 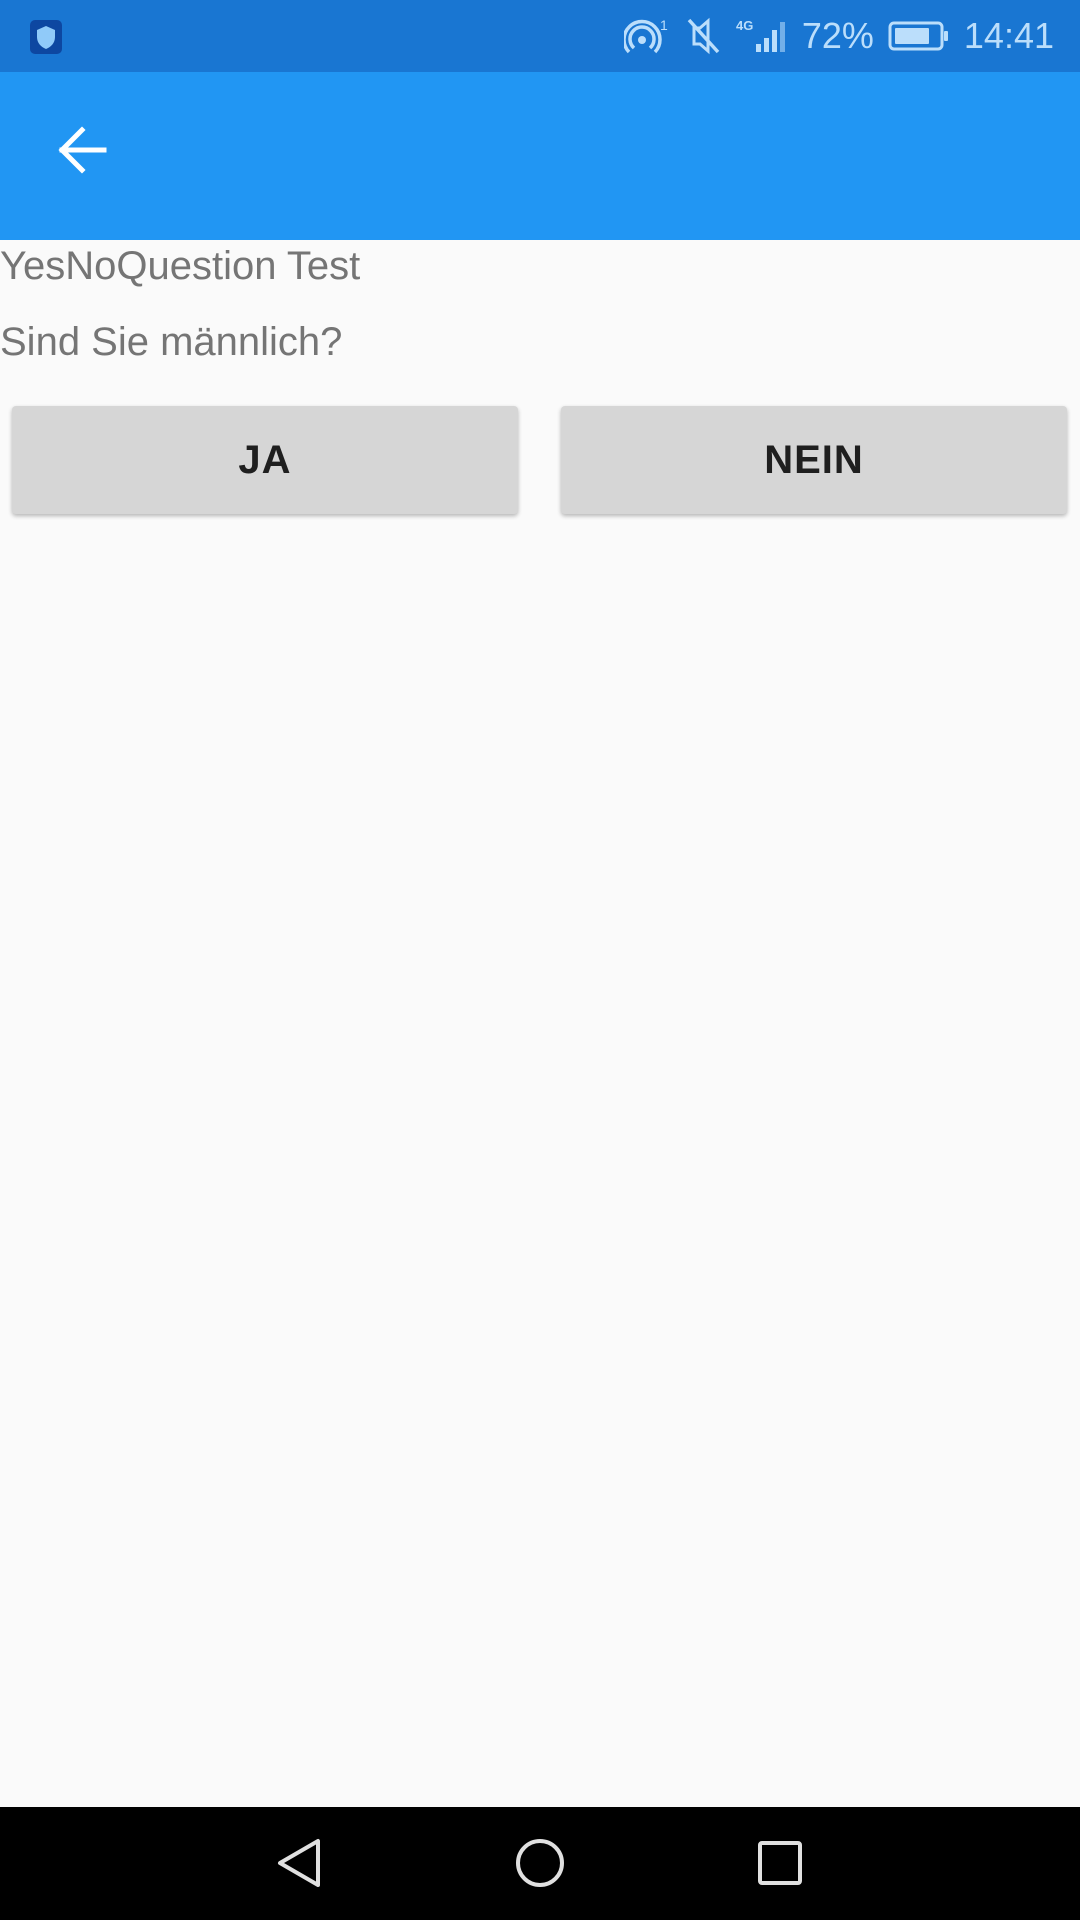 I want to click on question-text: Sind Sie männlich?, so click(x=171, y=342).